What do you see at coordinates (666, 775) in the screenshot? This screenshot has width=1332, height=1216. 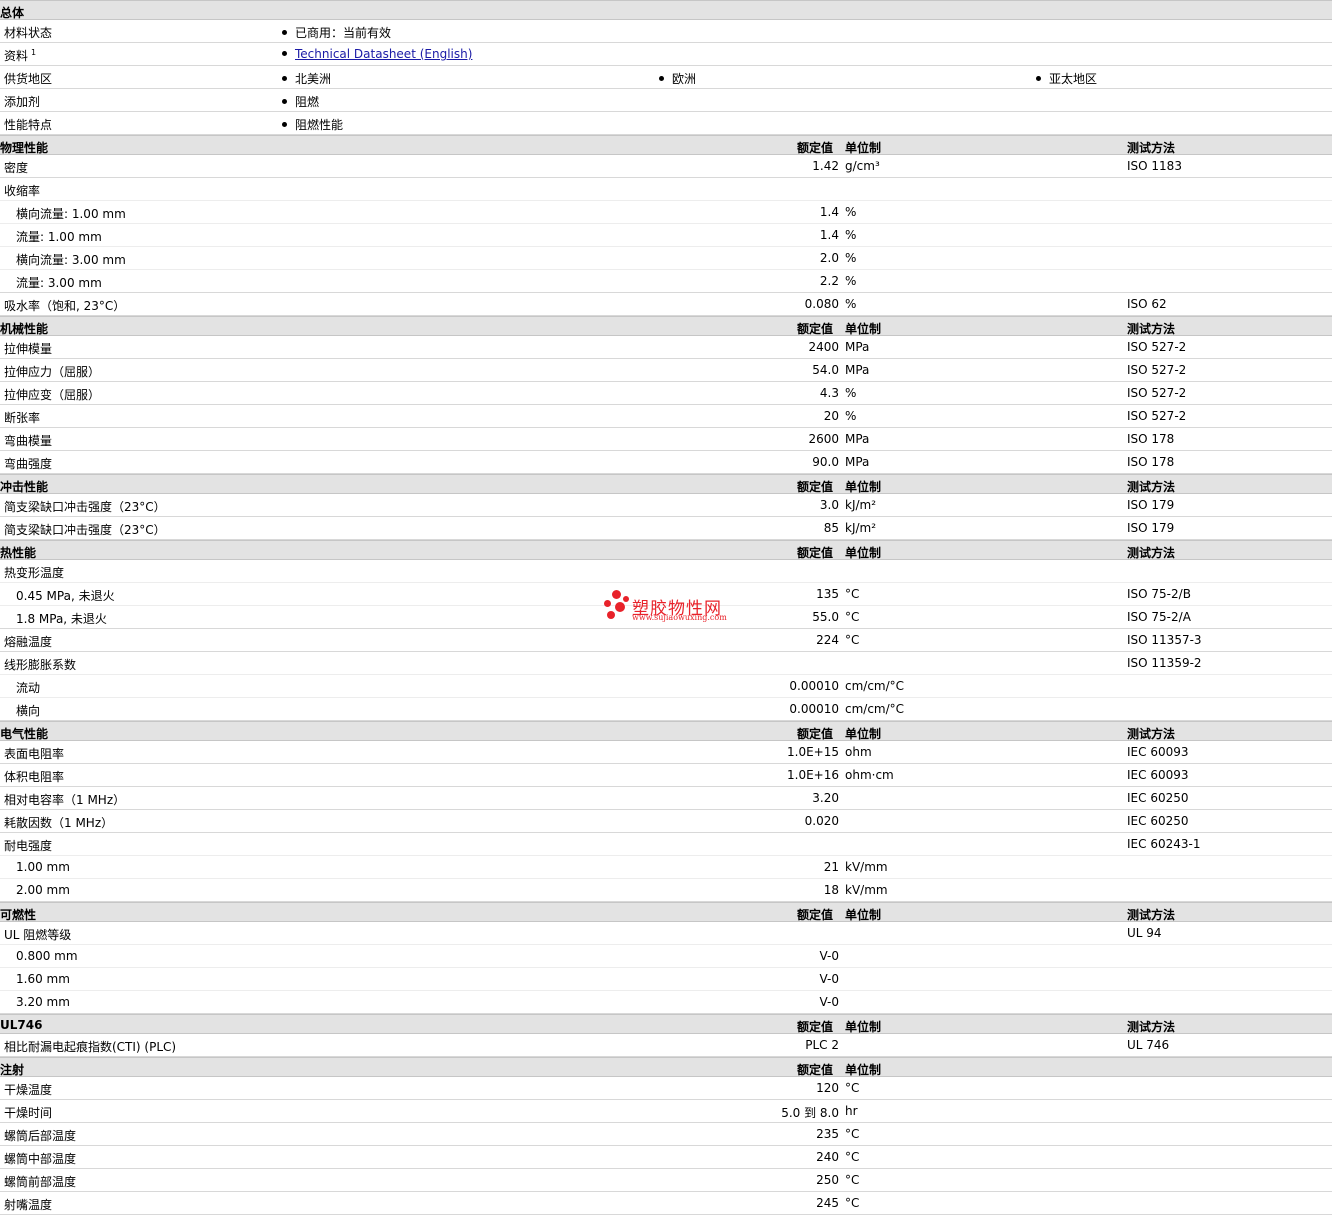 I see `property-row: 体积电阻率 1.0E+16 ohm·cm IEC 60093` at bounding box center [666, 775].